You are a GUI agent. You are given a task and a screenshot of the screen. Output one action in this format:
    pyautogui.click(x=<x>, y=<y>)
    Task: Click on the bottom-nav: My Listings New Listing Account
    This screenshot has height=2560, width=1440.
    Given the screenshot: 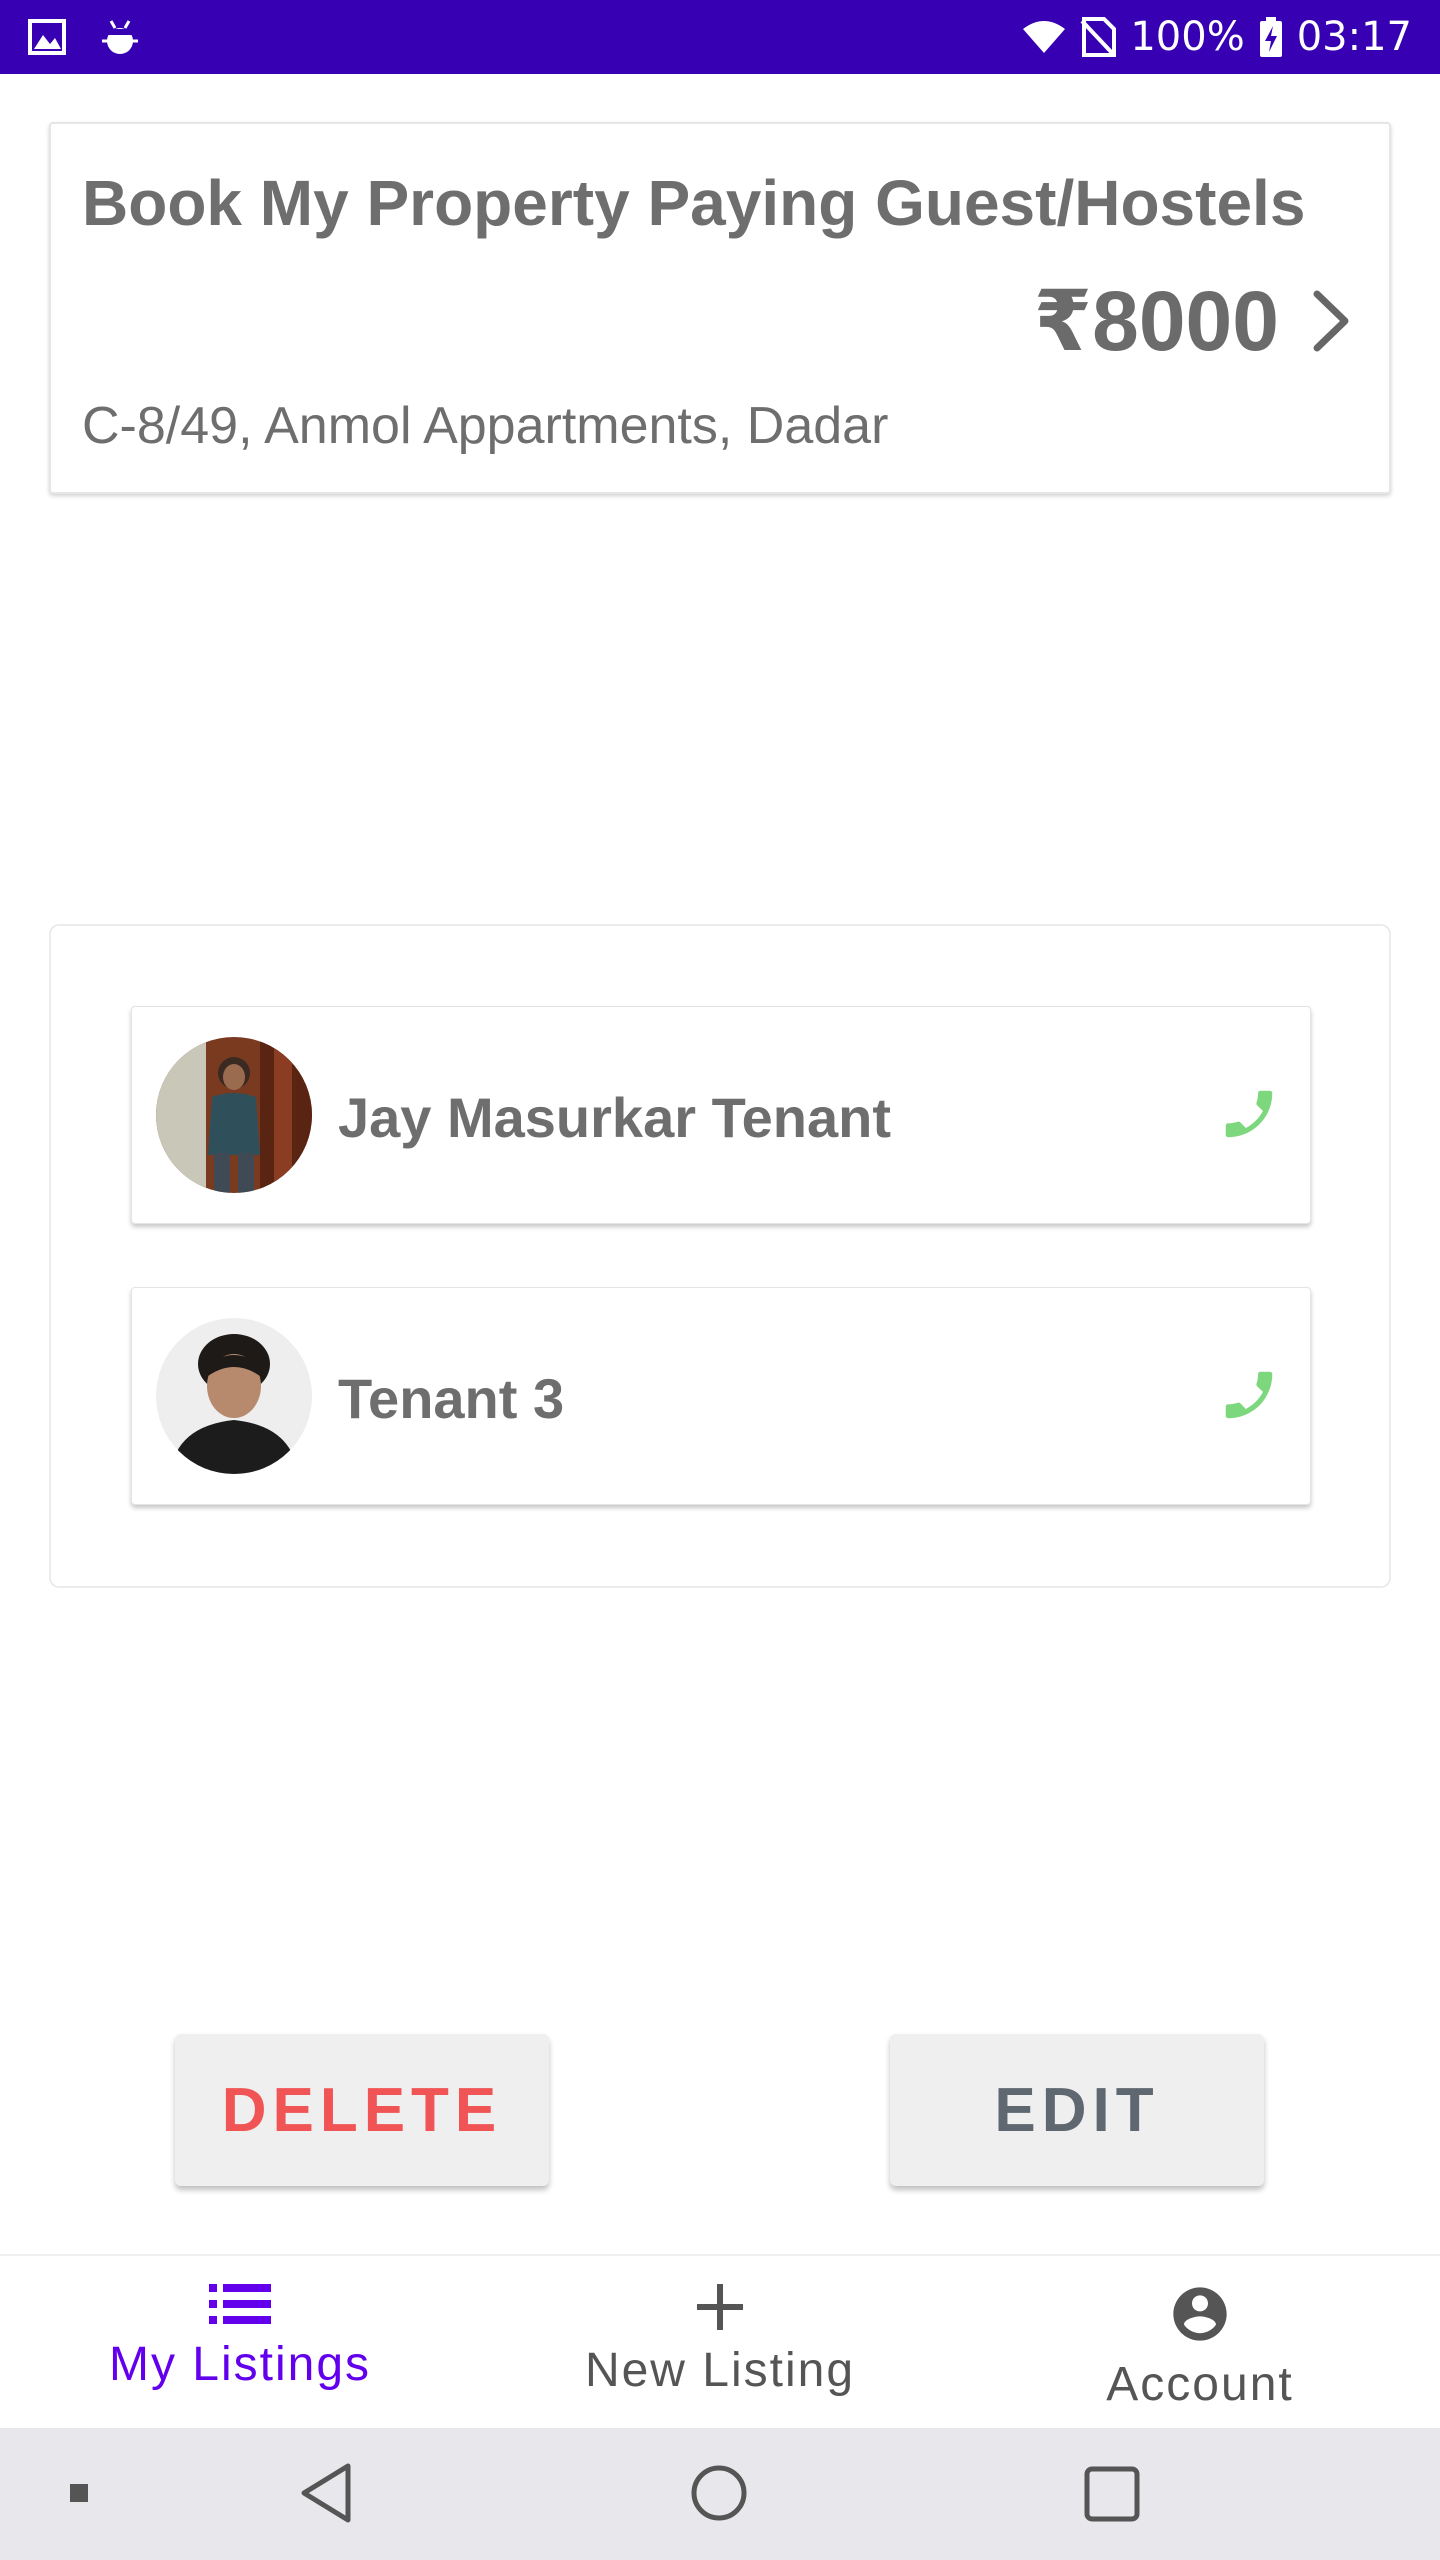 What is the action you would take?
    pyautogui.click(x=720, y=2341)
    